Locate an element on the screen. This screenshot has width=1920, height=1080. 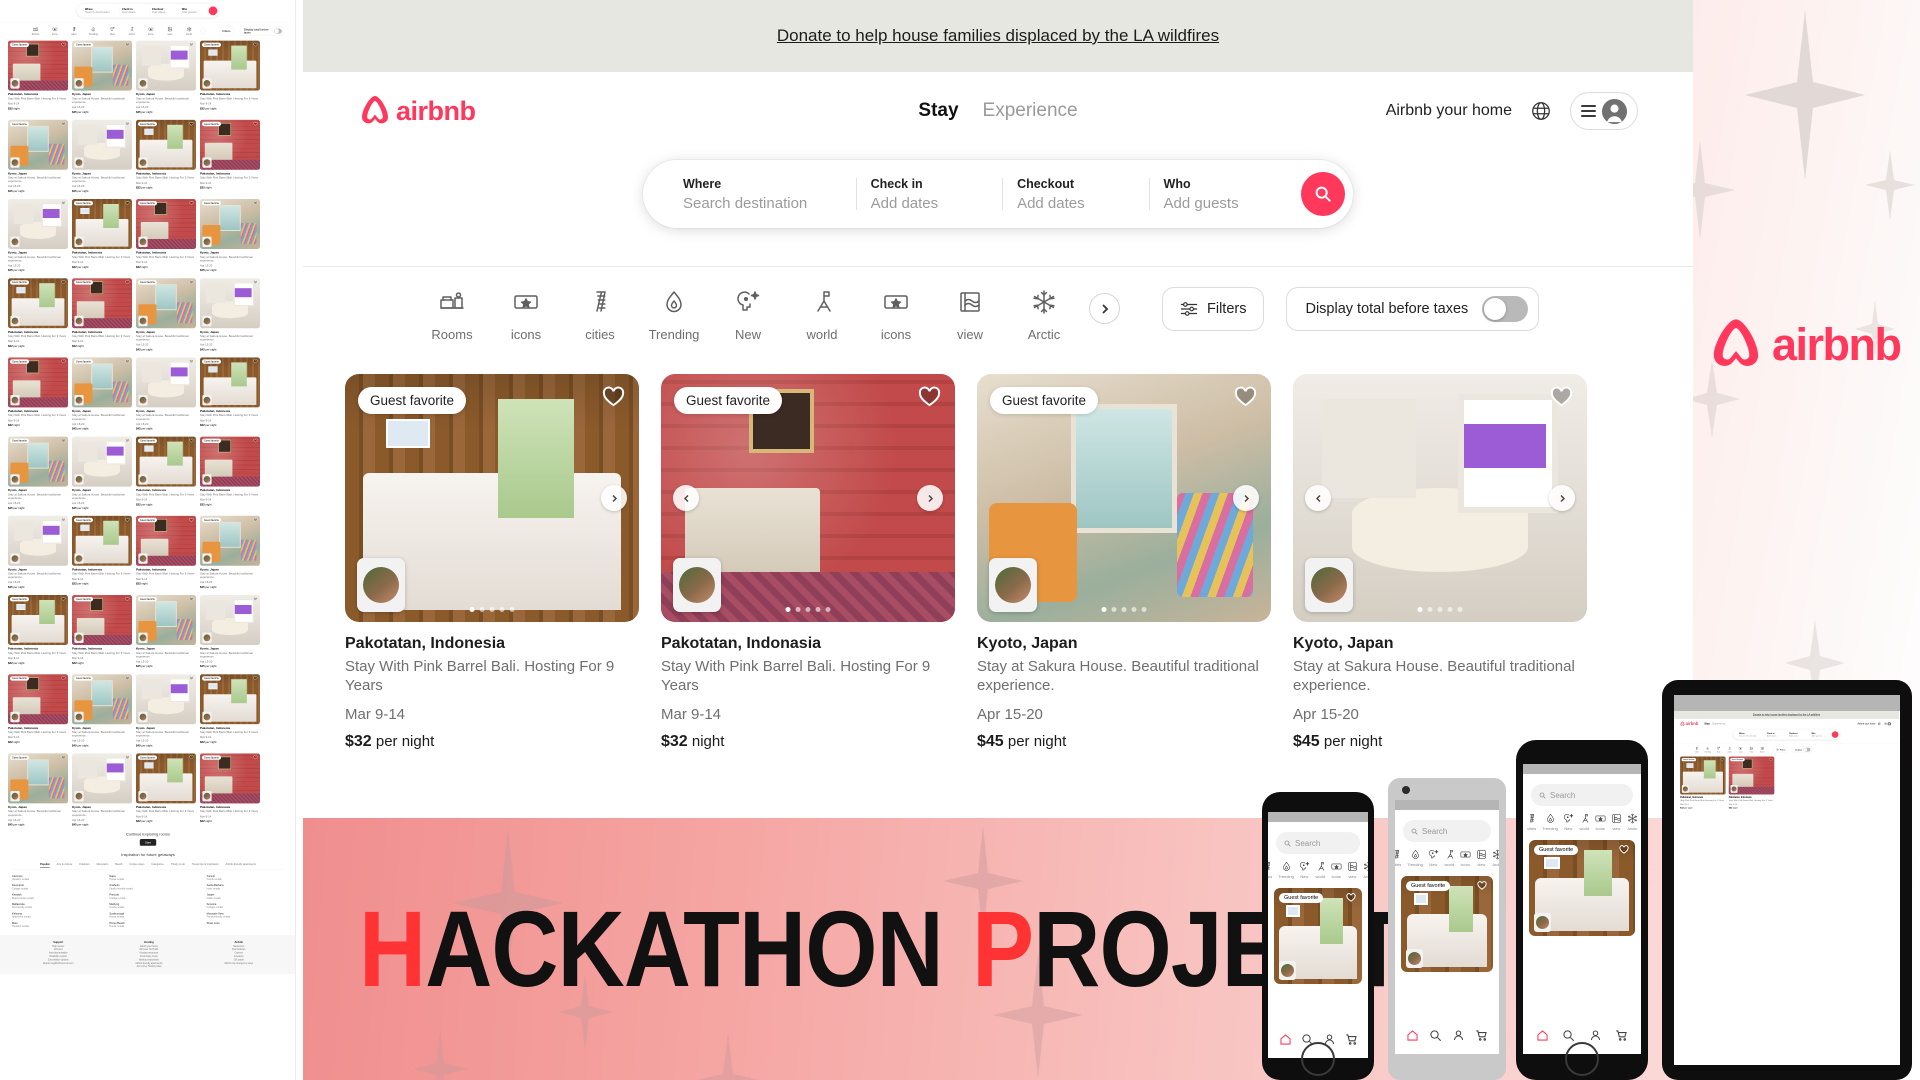
categories-next-button is located at coordinates (1104, 308).